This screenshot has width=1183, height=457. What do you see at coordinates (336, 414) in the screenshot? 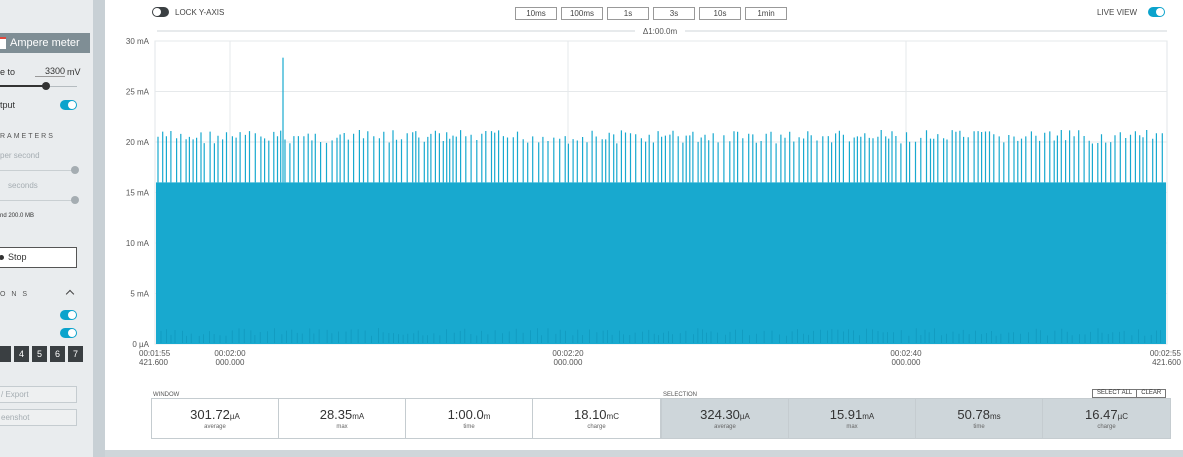
I see `window-max-value: 28.35` at bounding box center [336, 414].